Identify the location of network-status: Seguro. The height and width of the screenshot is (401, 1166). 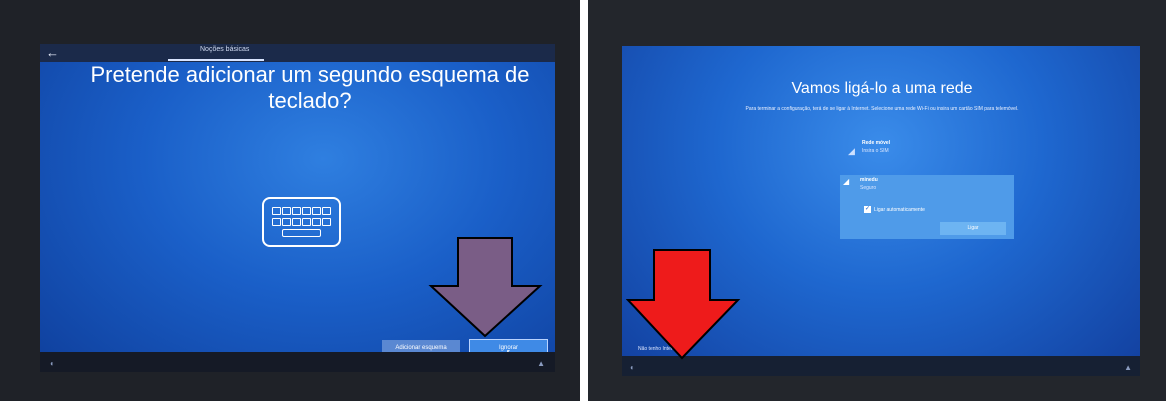
(868, 188).